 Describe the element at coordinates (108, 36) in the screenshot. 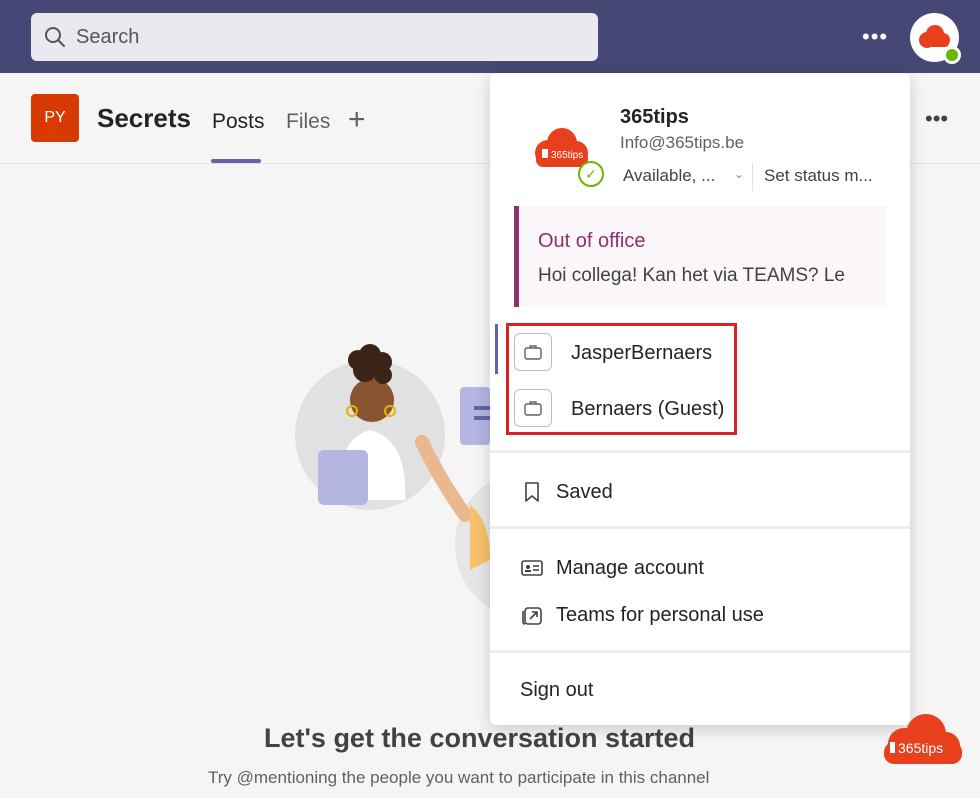

I see `search-placeholder: Search` at that location.